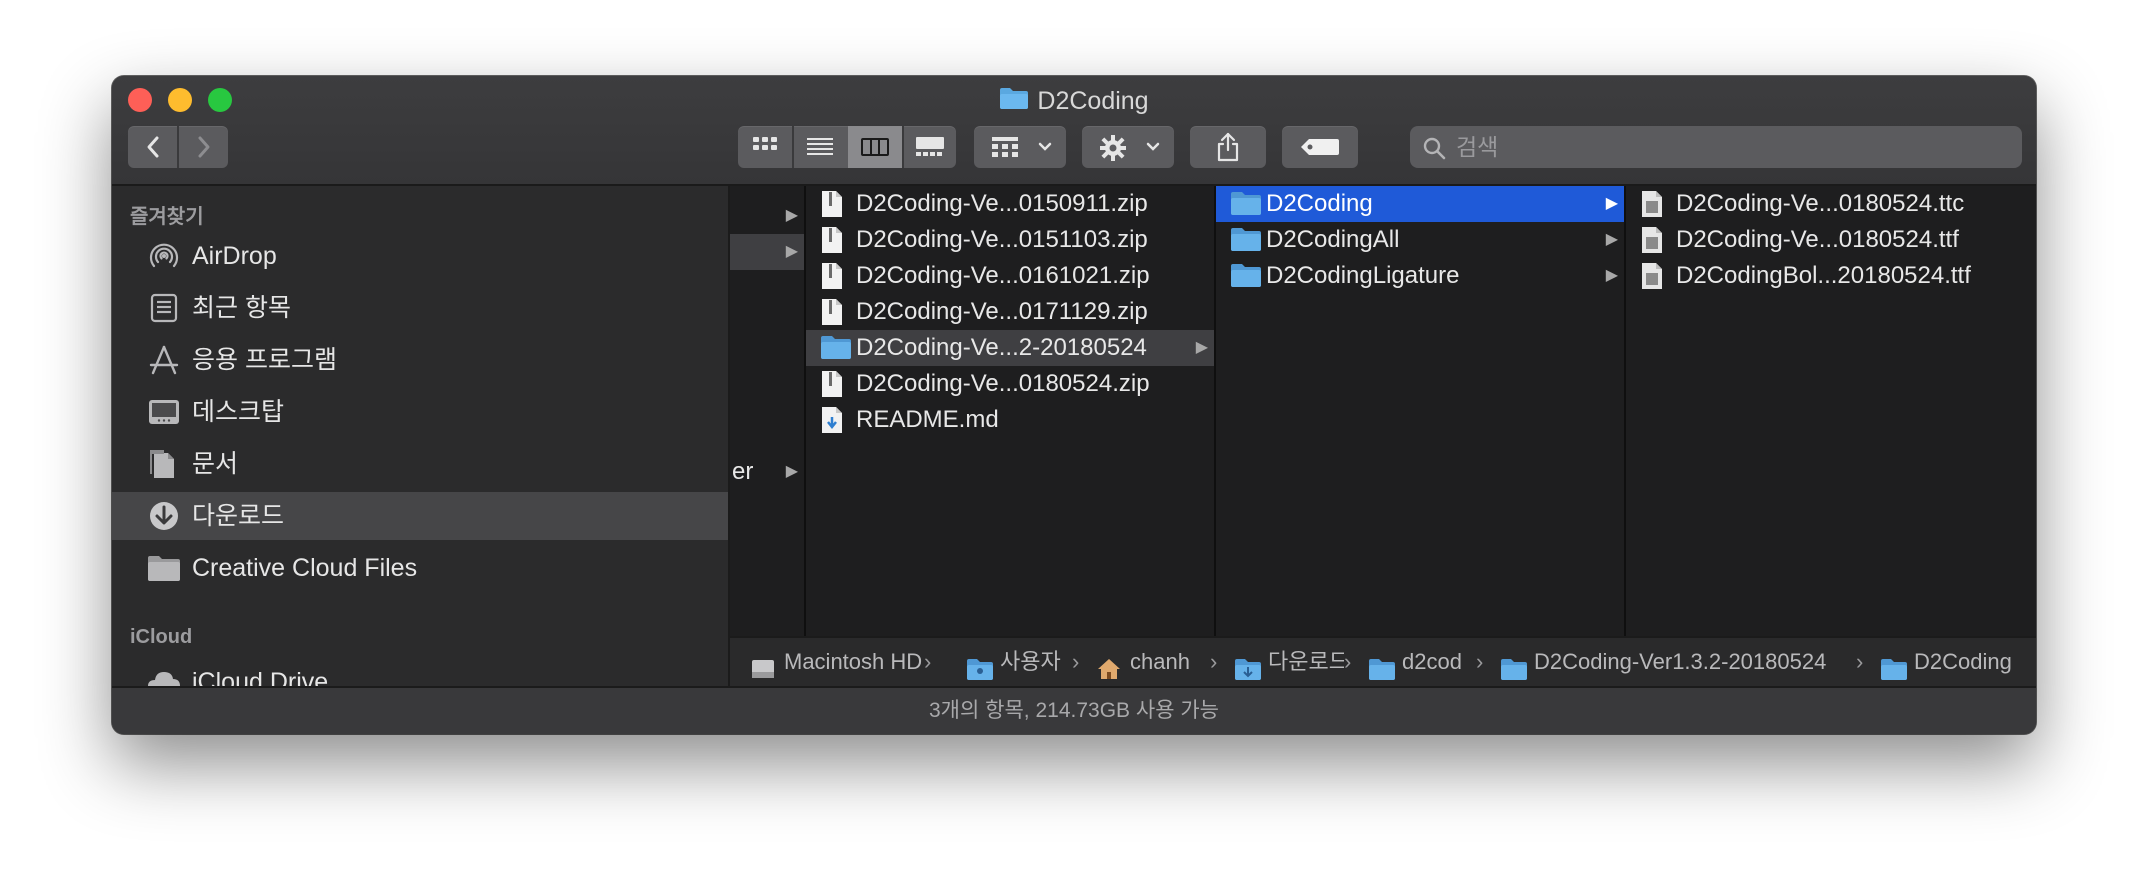  Describe the element at coordinates (1128, 147) in the screenshot. I see `action-menu-button` at that location.